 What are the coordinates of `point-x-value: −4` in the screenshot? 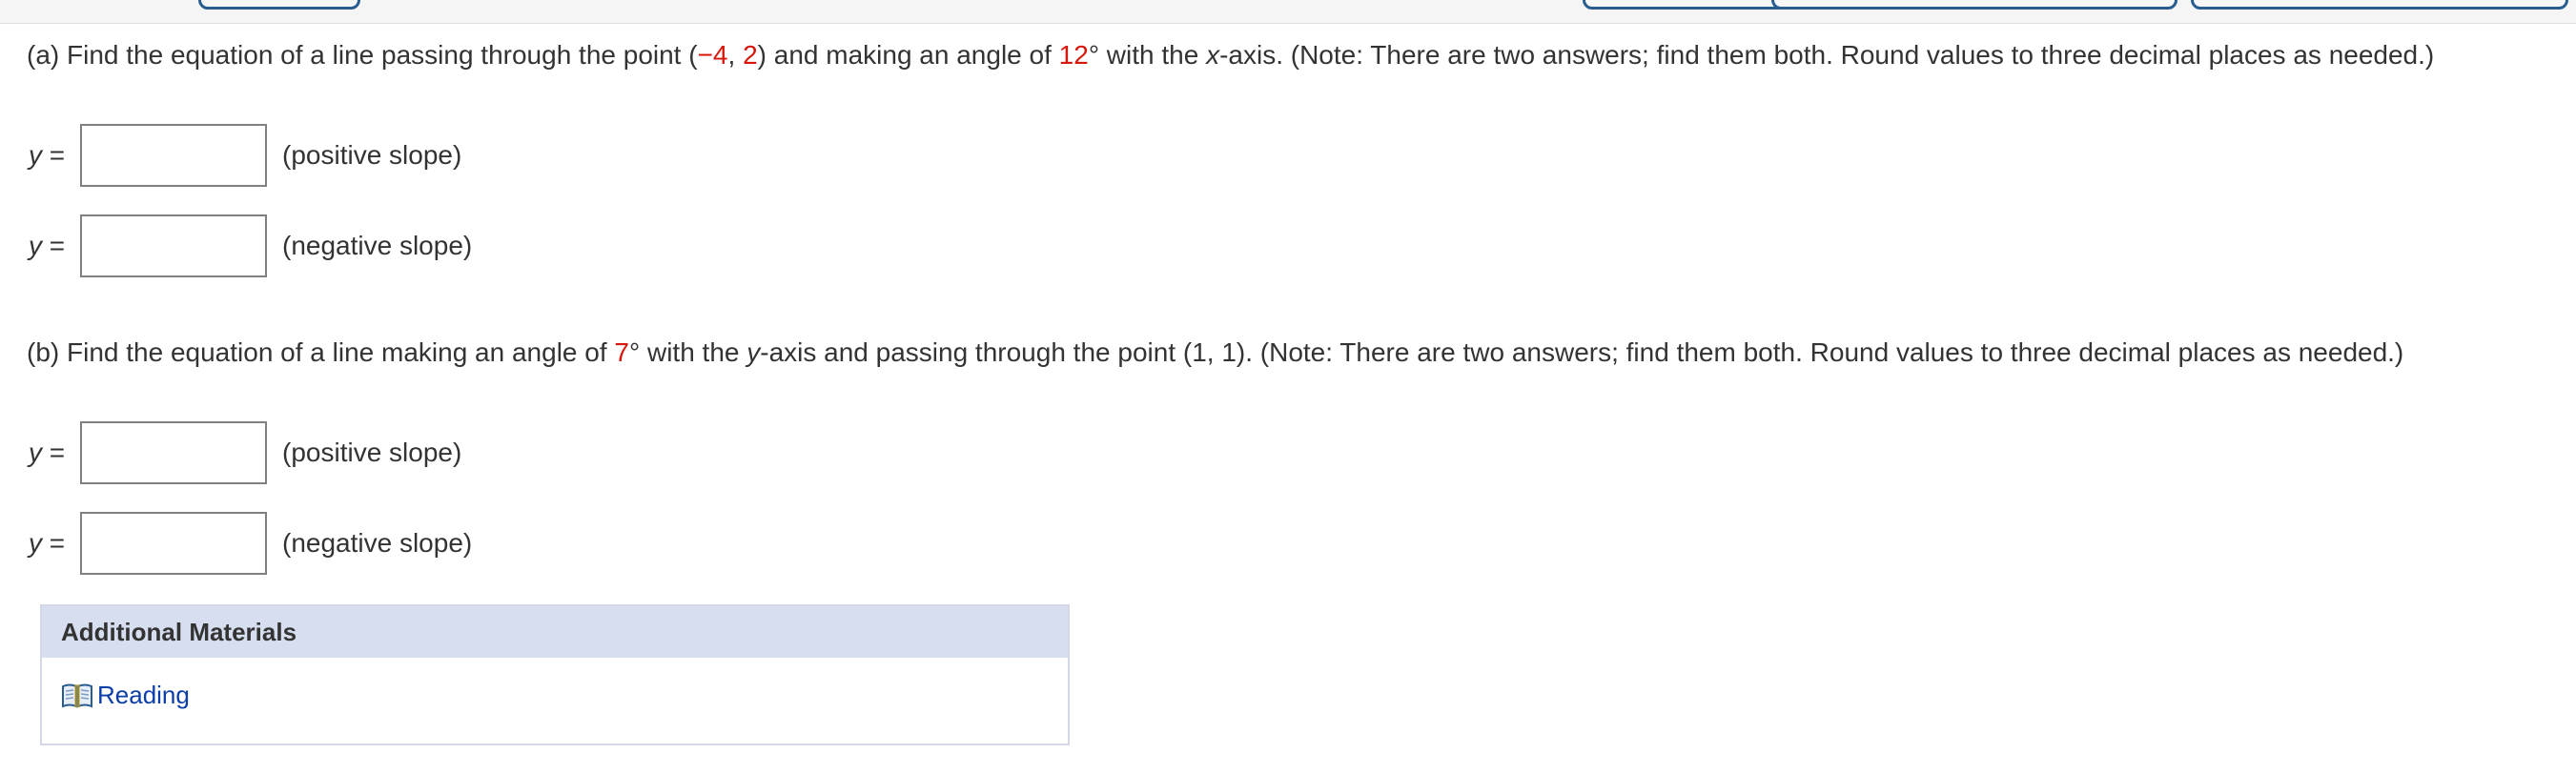 It's located at (713, 55).